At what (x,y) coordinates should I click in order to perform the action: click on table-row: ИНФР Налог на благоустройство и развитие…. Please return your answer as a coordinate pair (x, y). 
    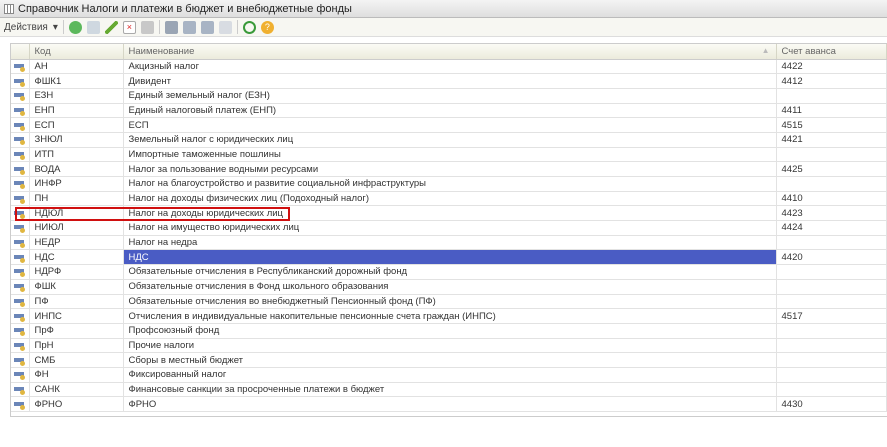
    Looking at the image, I should click on (449, 184).